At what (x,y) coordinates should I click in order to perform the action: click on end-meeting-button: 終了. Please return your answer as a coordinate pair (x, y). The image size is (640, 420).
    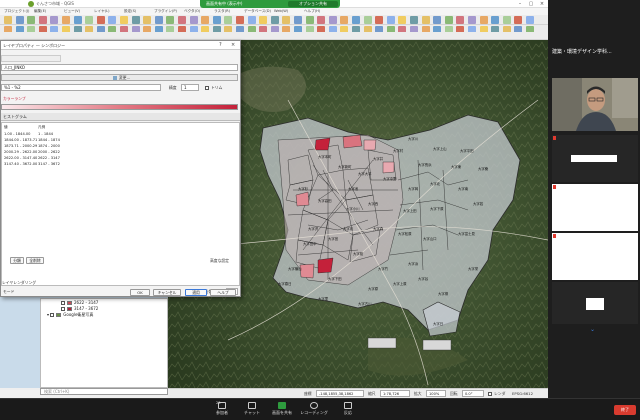
    Looking at the image, I should click on (625, 410).